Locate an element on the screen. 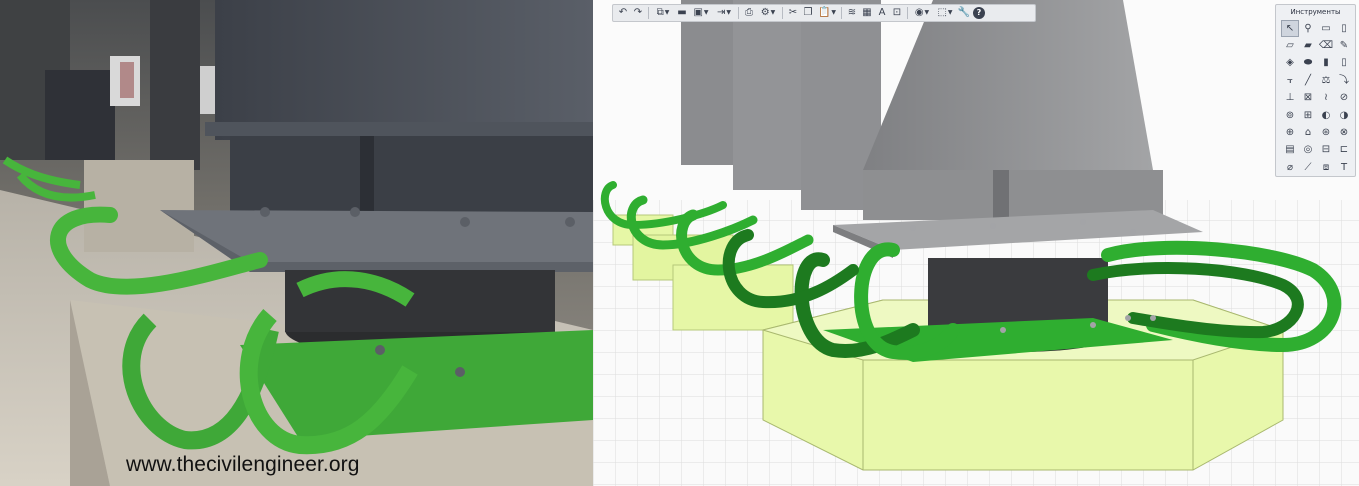 The width and height of the screenshot is (1359, 486). wall-tool-icon: ▮ is located at coordinates (1326, 63).